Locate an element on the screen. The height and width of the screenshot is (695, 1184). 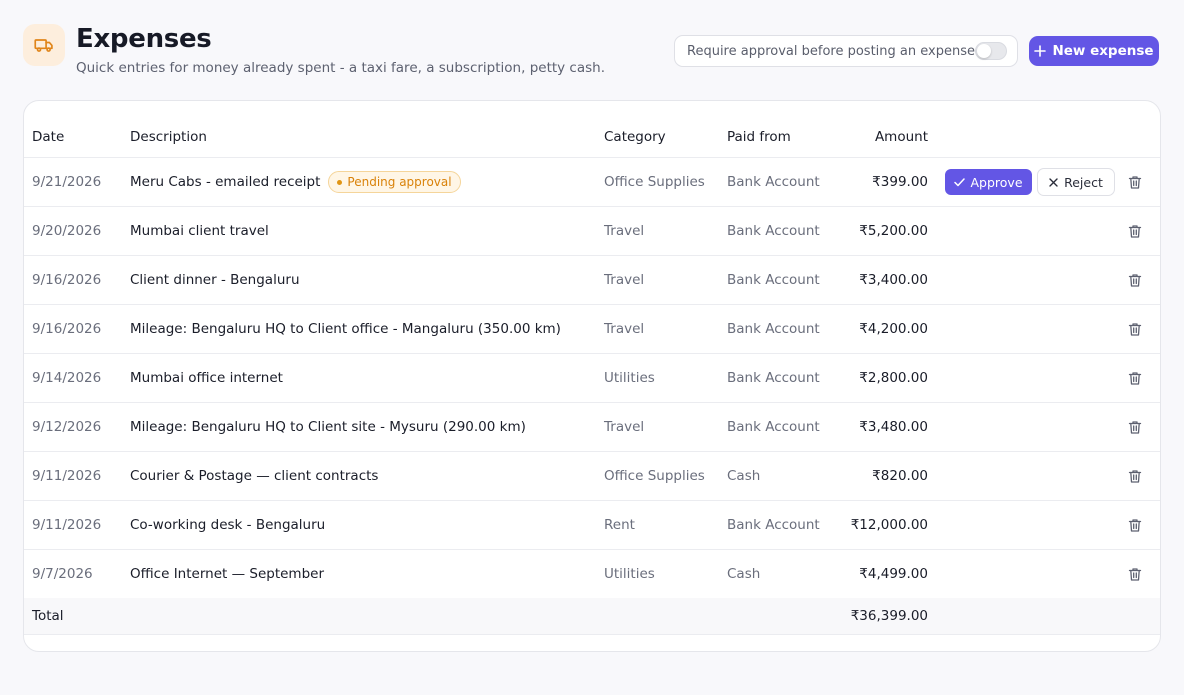
require-approval-toggle is located at coordinates (991, 51).